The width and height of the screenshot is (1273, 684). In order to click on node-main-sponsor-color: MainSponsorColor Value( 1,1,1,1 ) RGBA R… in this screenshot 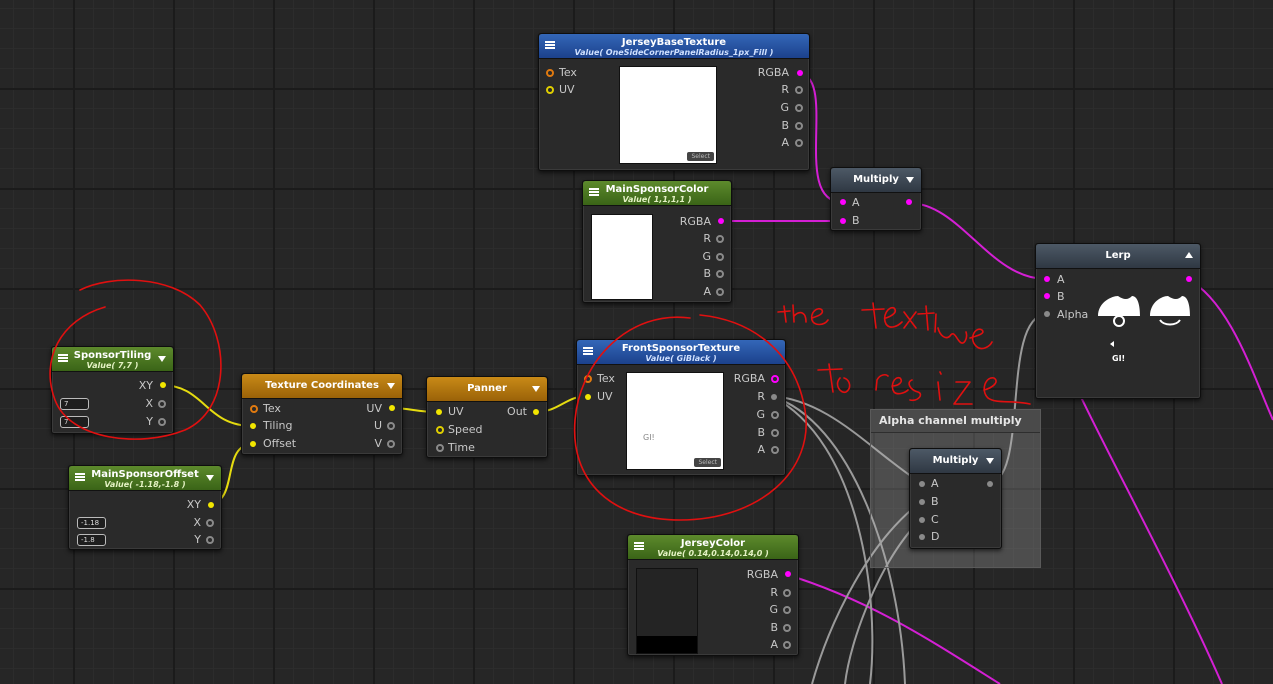, I will do `click(657, 241)`.